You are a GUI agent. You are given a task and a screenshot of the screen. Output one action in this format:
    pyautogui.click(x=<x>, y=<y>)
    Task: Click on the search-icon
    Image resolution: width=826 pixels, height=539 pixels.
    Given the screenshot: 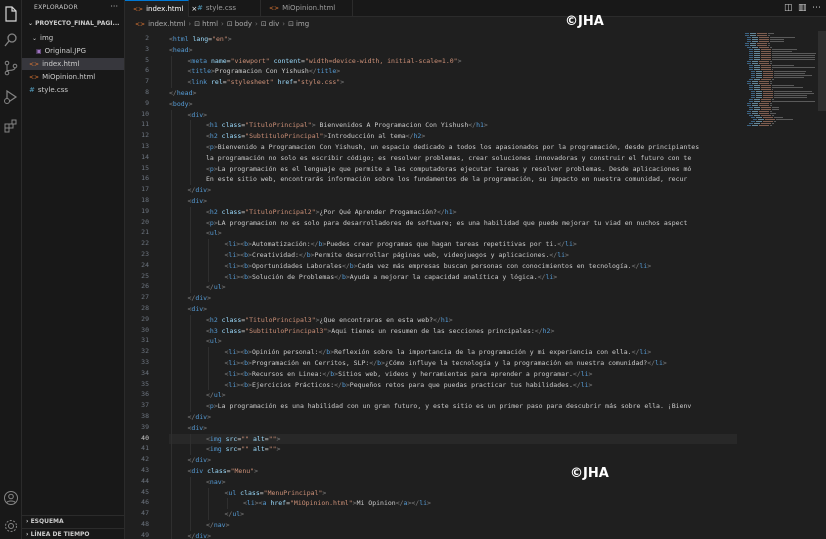 What is the action you would take?
    pyautogui.click(x=11, y=40)
    